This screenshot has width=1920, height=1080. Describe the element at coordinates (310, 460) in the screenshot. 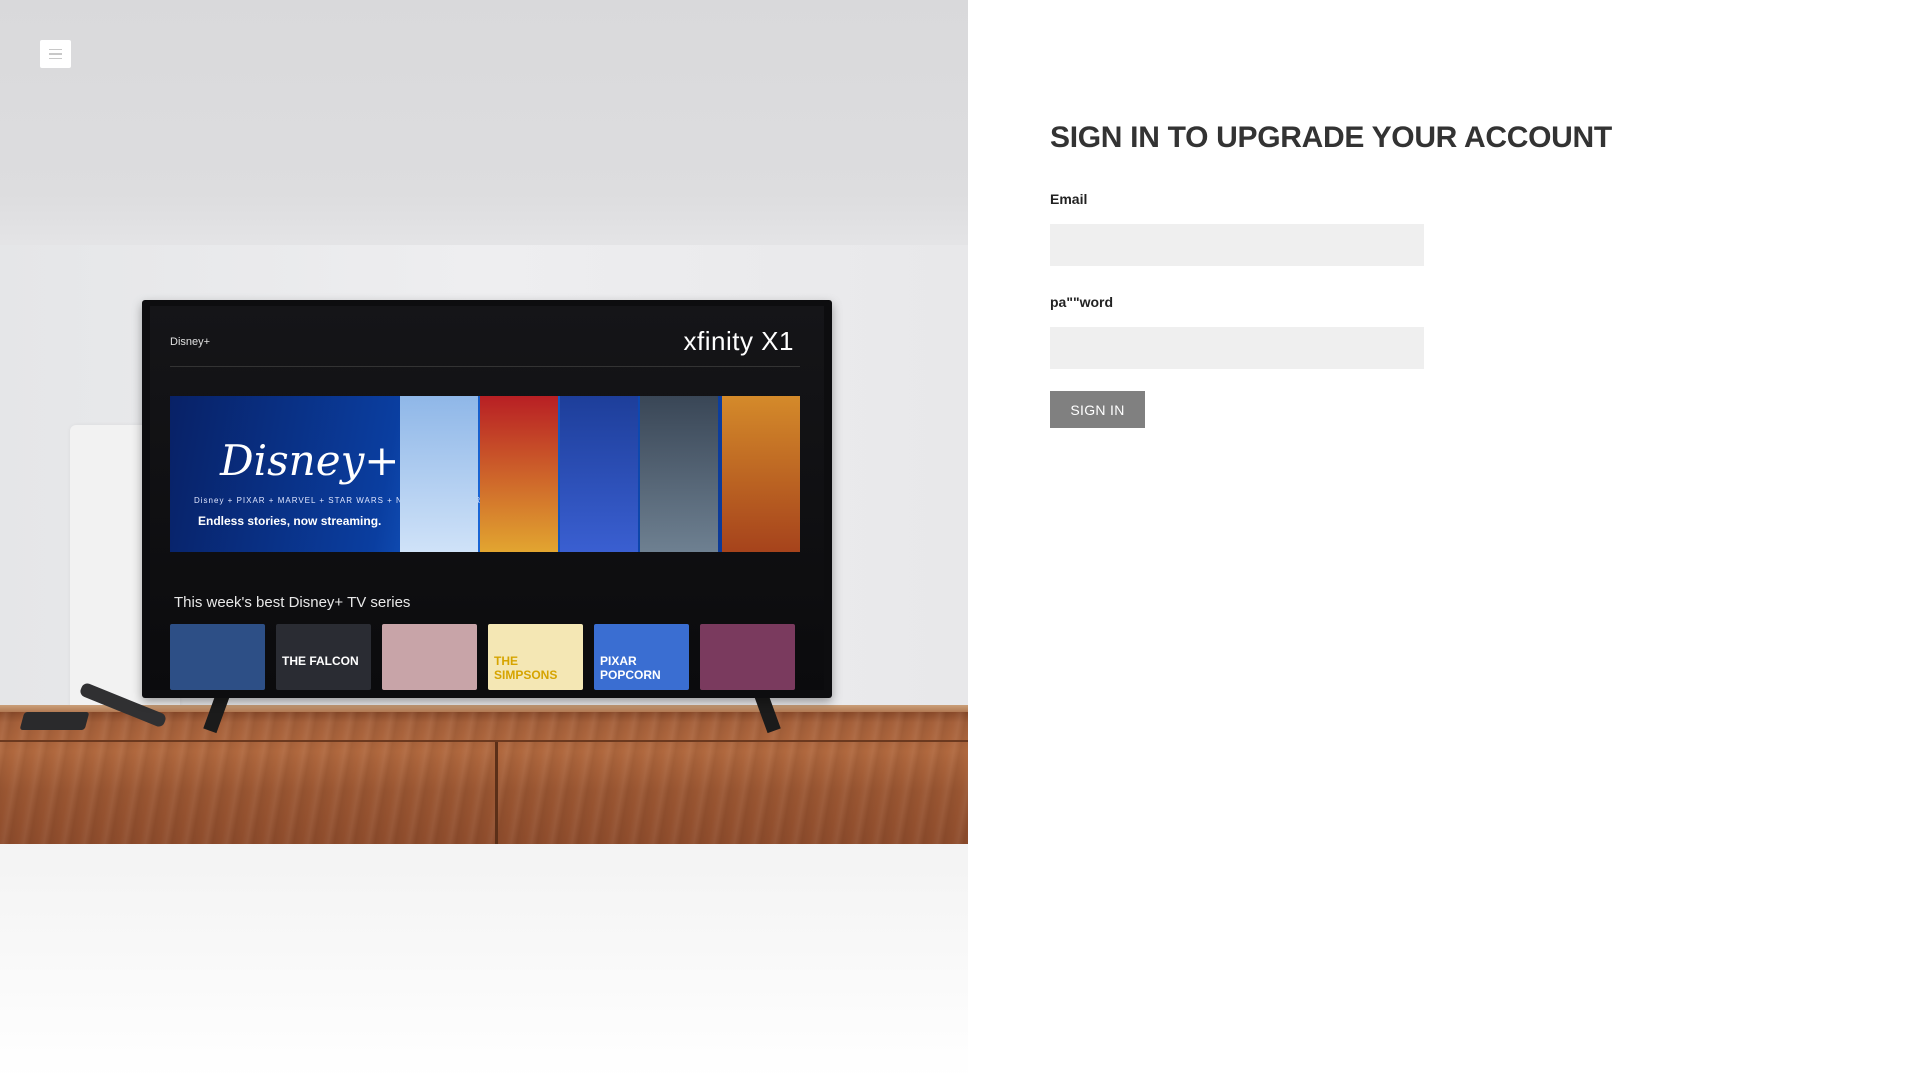

I see `banner-logo: Disney+` at that location.